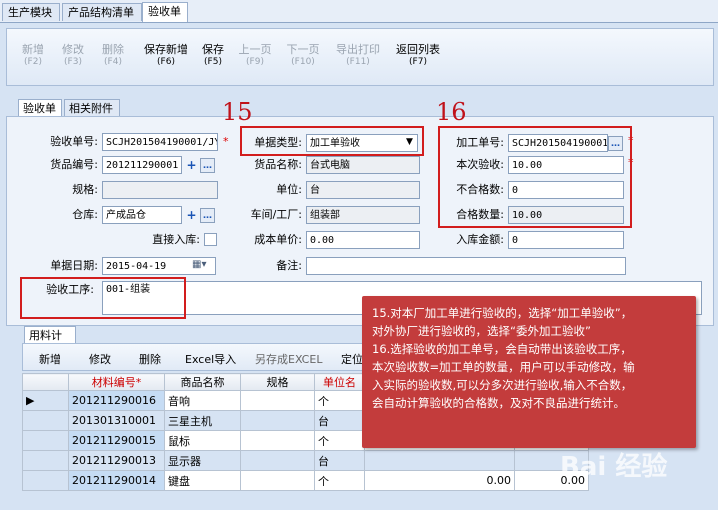 The image size is (718, 510). Describe the element at coordinates (74, 164) in the screenshot. I see `item-no-label: 货品编号:` at that location.